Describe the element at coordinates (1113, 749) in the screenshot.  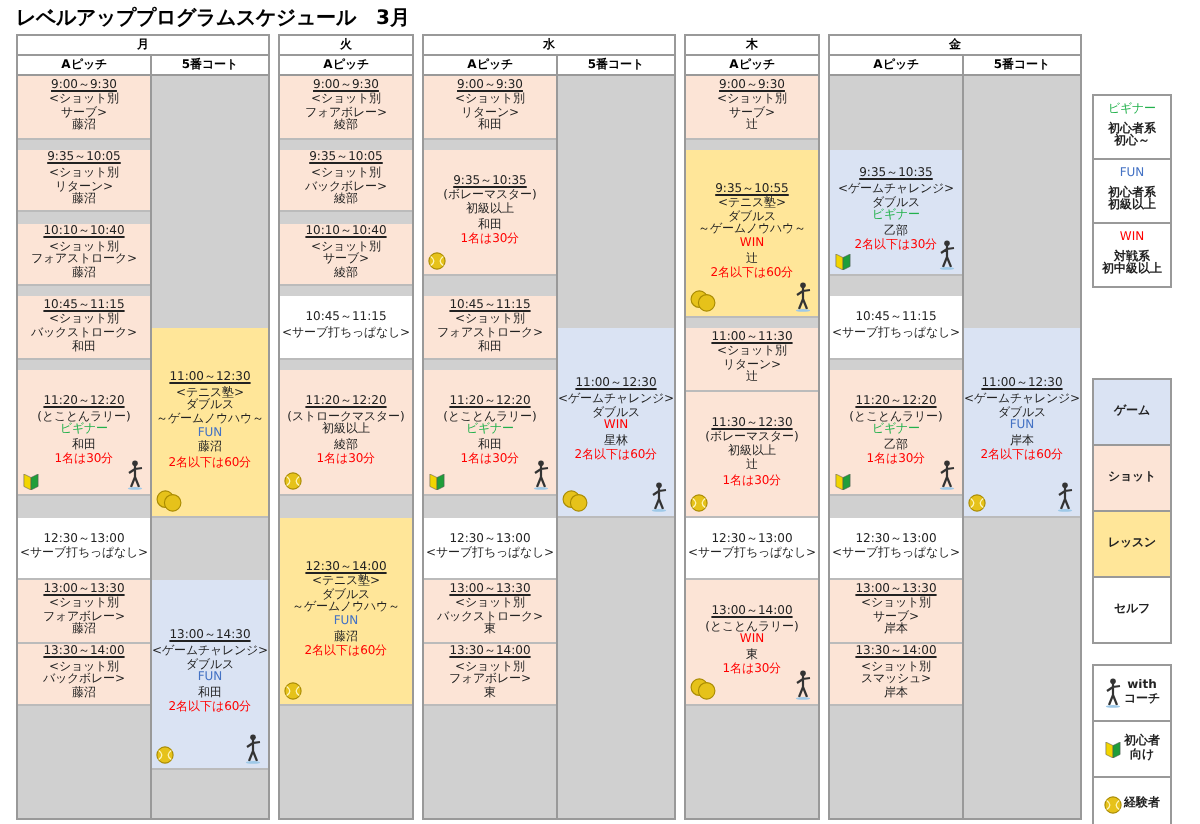
I see `beginner-mark-icon` at that location.